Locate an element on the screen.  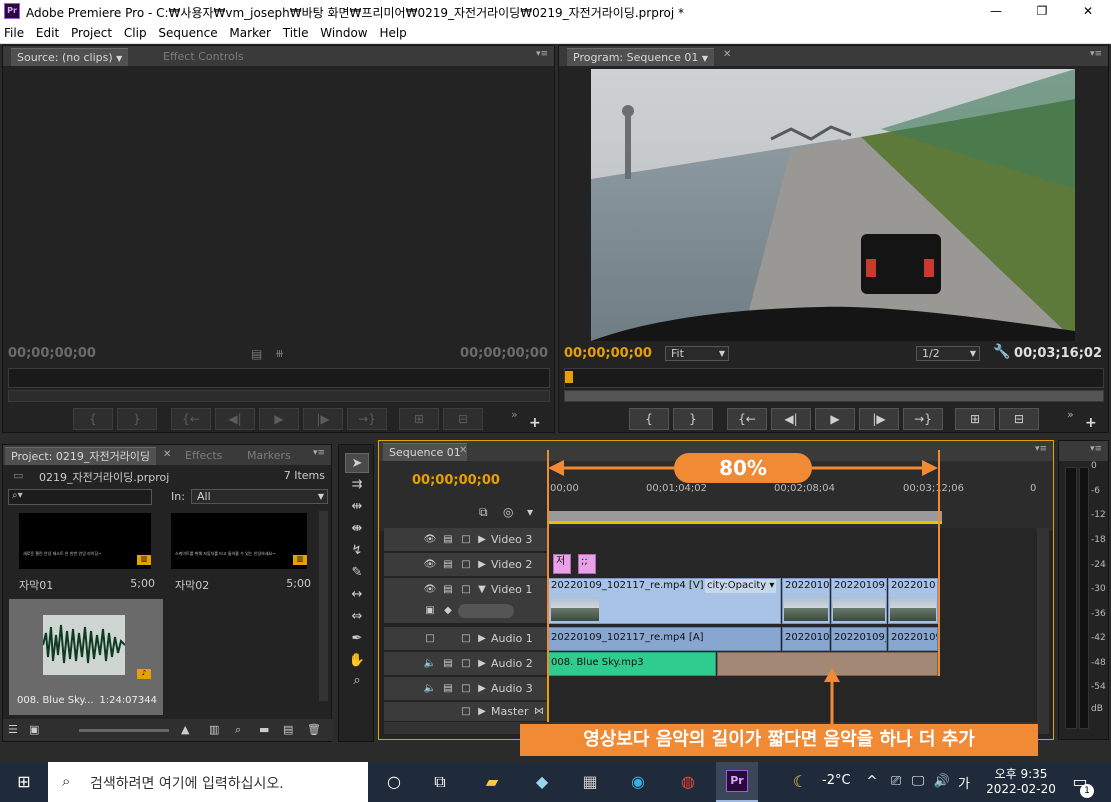
windows-start-icon: ⊞ is located at coordinates (24, 782).